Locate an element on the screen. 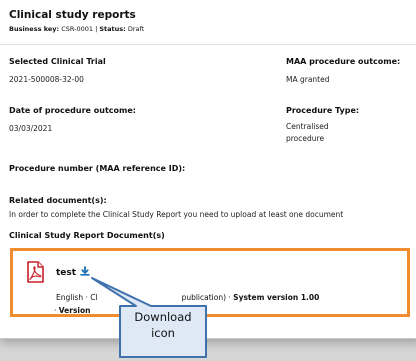 The height and width of the screenshot is (361, 416). maa-outcome-label: MAA procedure outcome: is located at coordinates (343, 61).